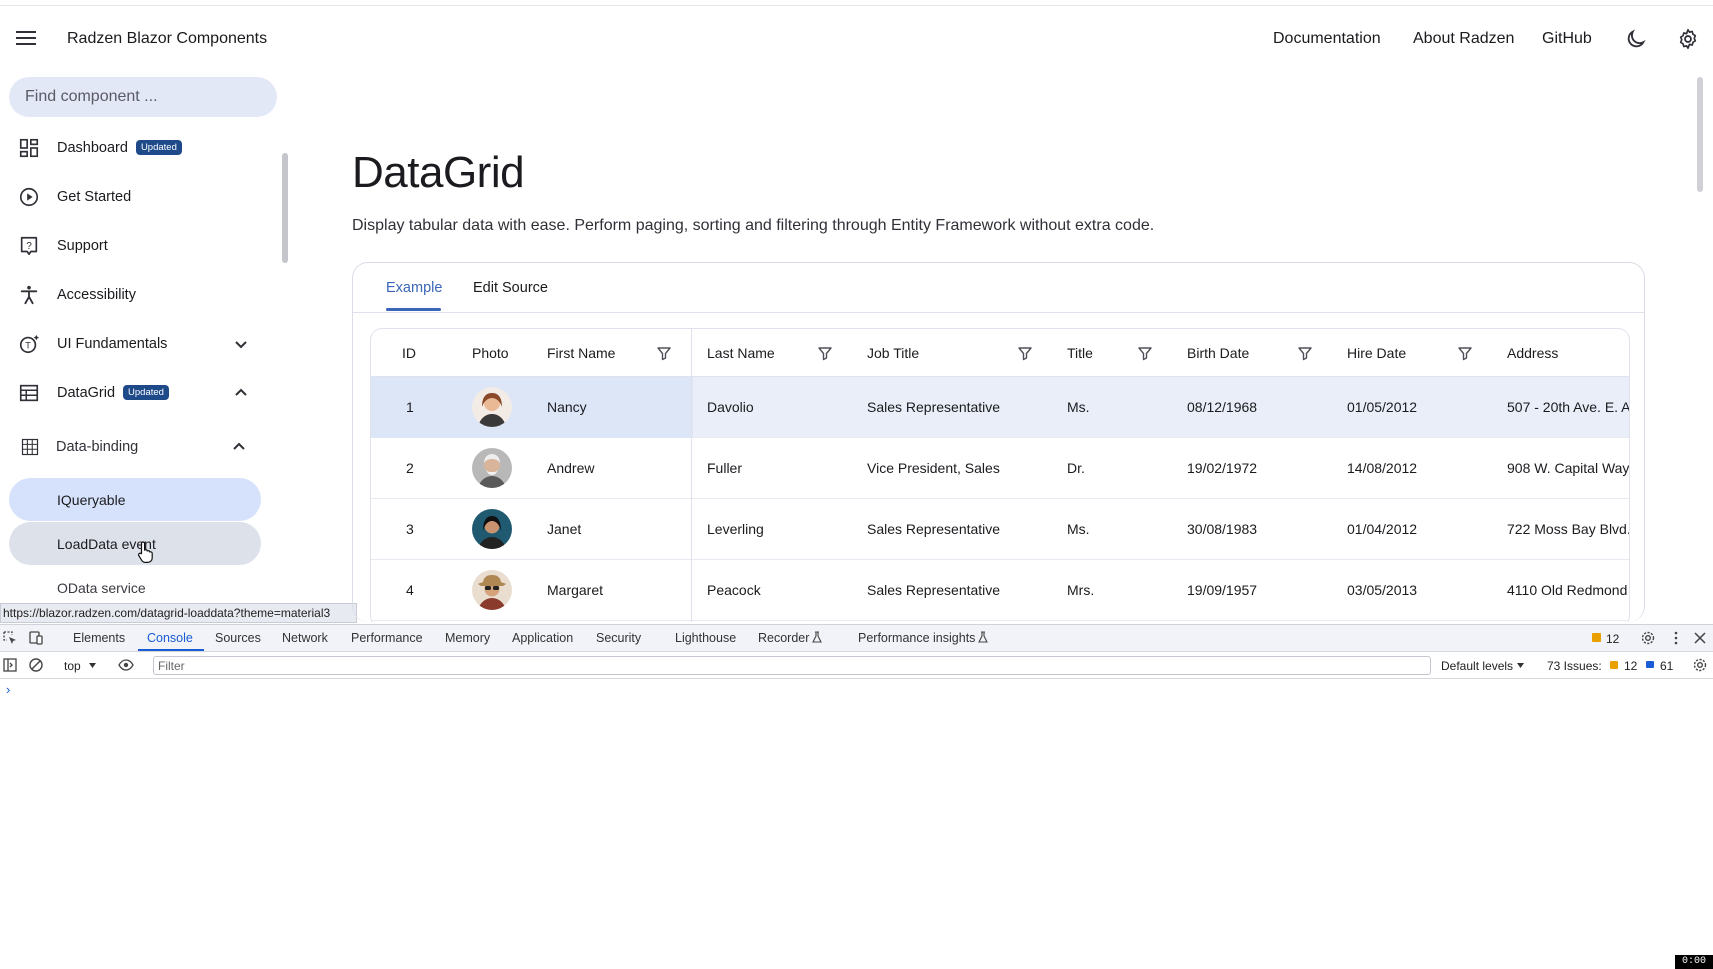  What do you see at coordinates (1676, 638) in the screenshot?
I see `more-vertical-icon` at bounding box center [1676, 638].